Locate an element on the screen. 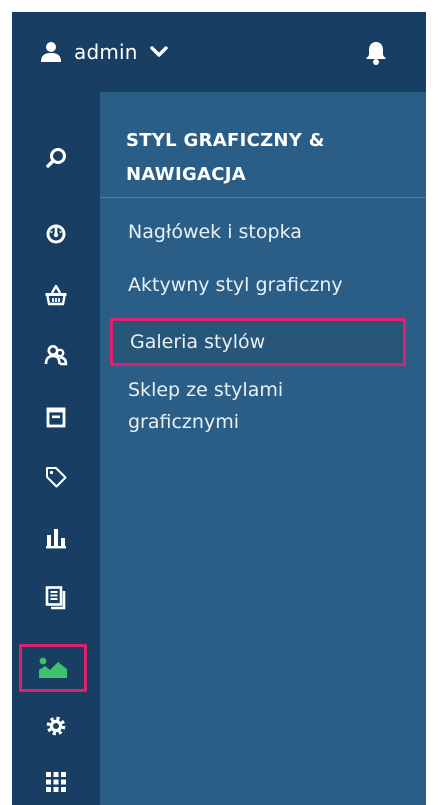  nav-link-active-style: Aktywny styl graficzny is located at coordinates (273, 285).